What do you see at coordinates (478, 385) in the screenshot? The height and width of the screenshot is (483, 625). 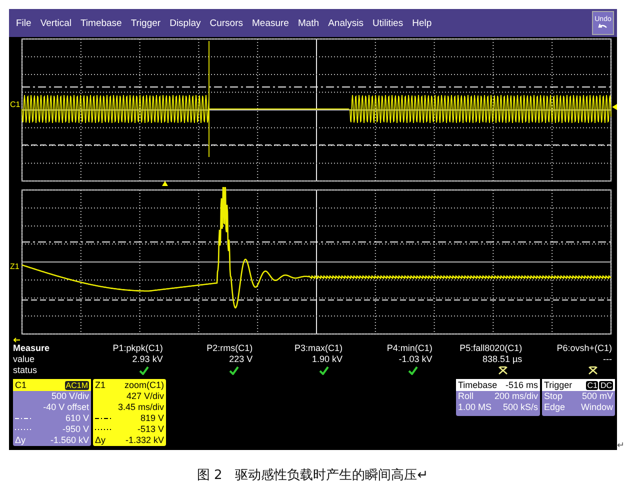 I see `timebase-title: Timebase` at bounding box center [478, 385].